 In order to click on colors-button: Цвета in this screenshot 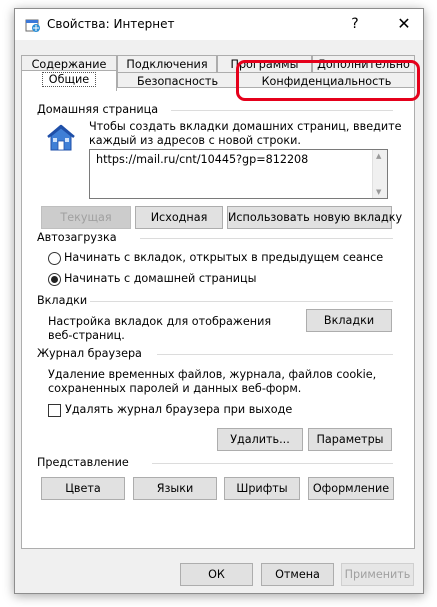, I will do `click(83, 488)`.